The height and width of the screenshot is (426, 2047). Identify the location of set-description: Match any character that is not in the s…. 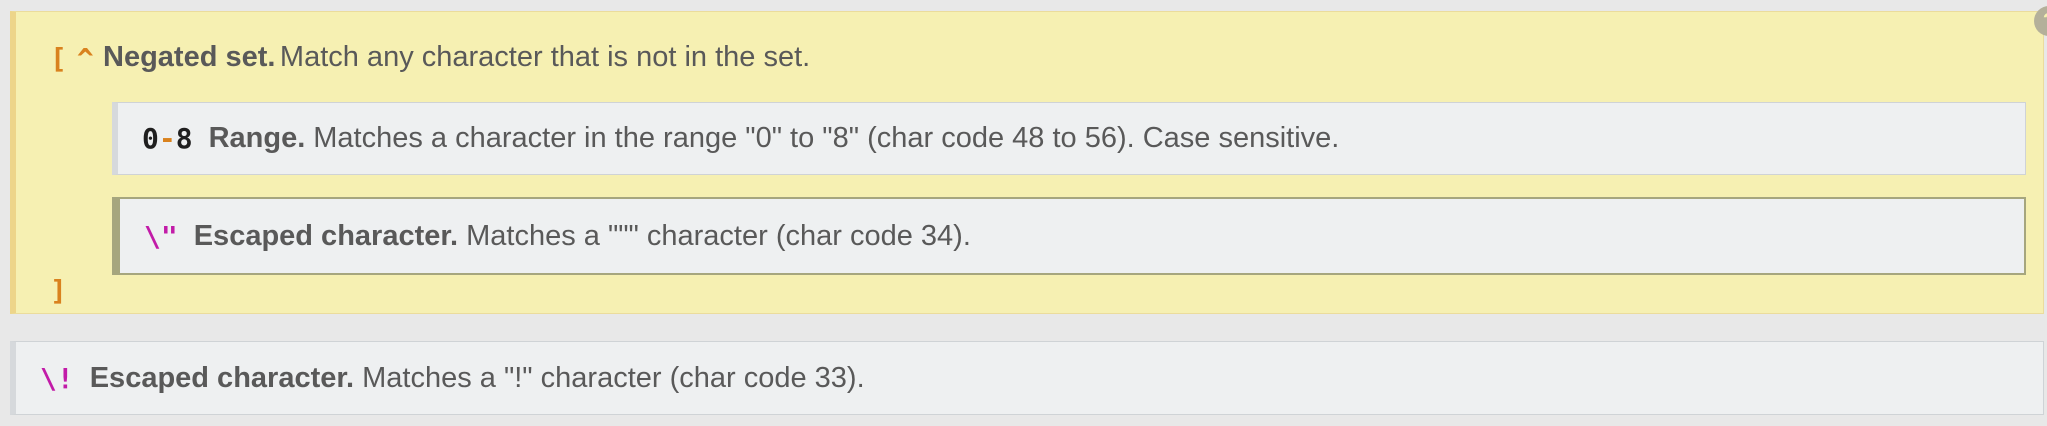
(545, 57).